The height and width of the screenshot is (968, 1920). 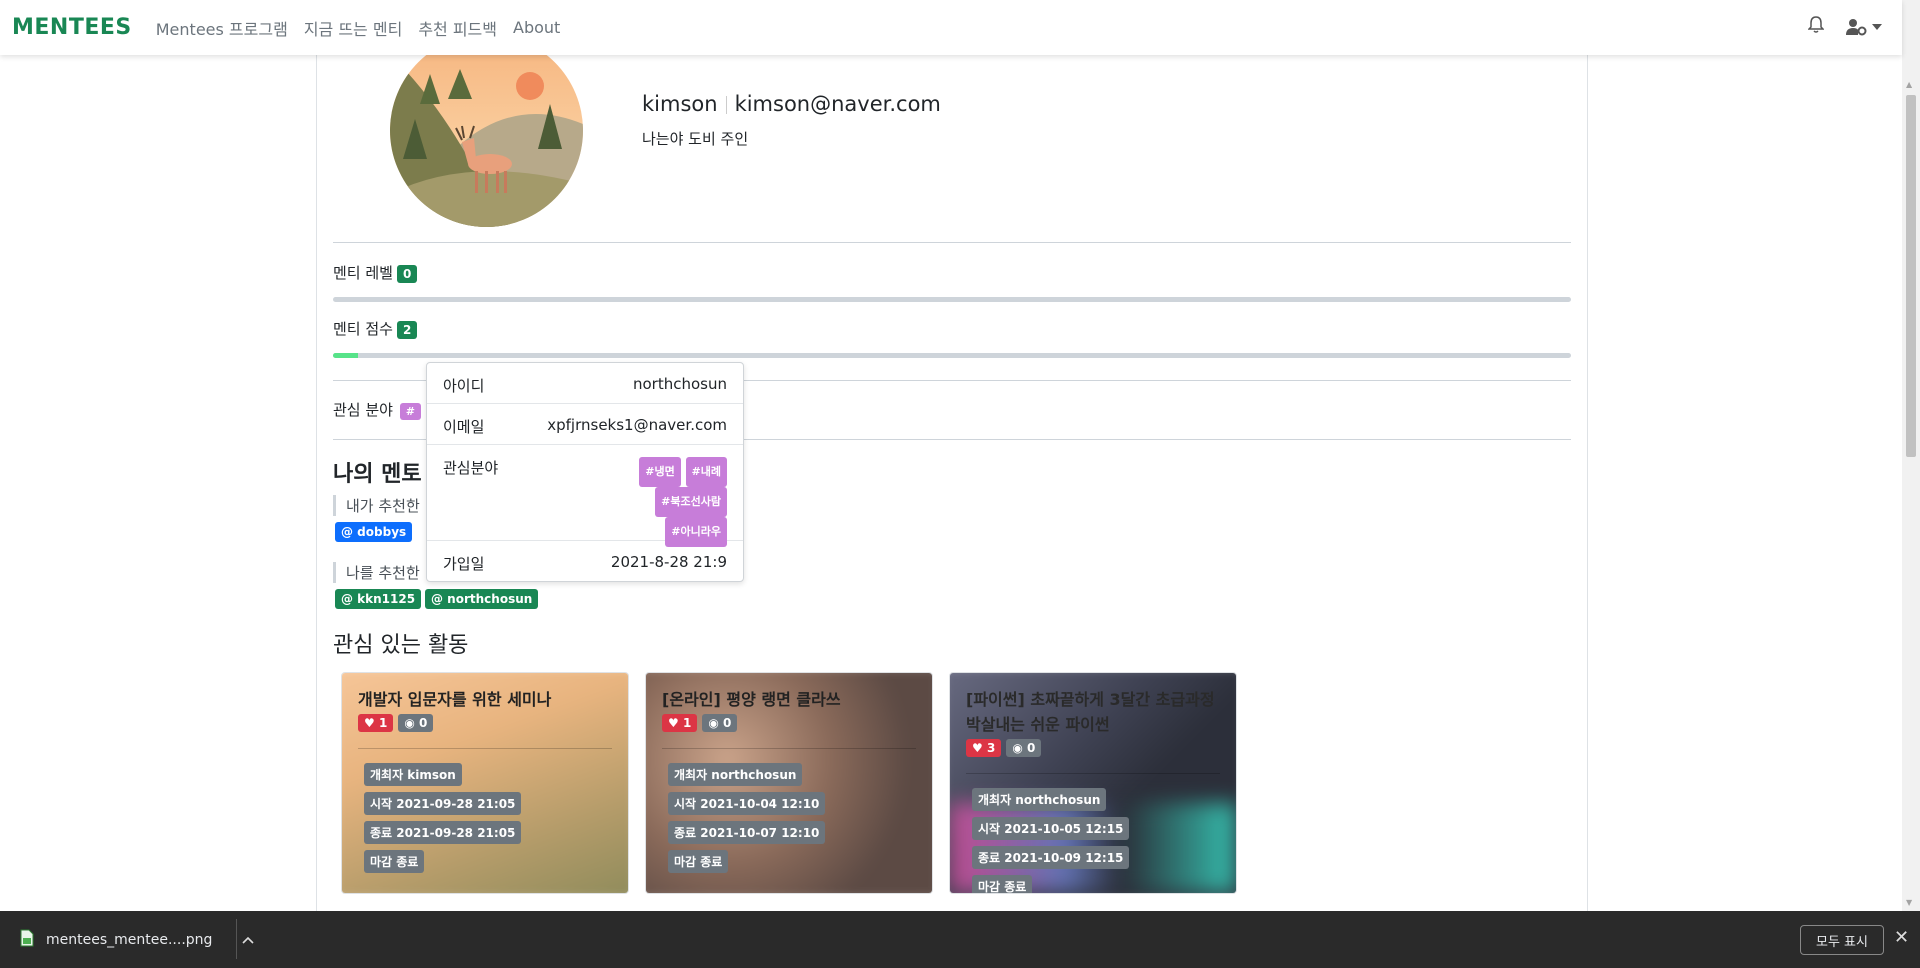 I want to click on card-badges: ♥ 3 ◉ 0, so click(x=1093, y=748).